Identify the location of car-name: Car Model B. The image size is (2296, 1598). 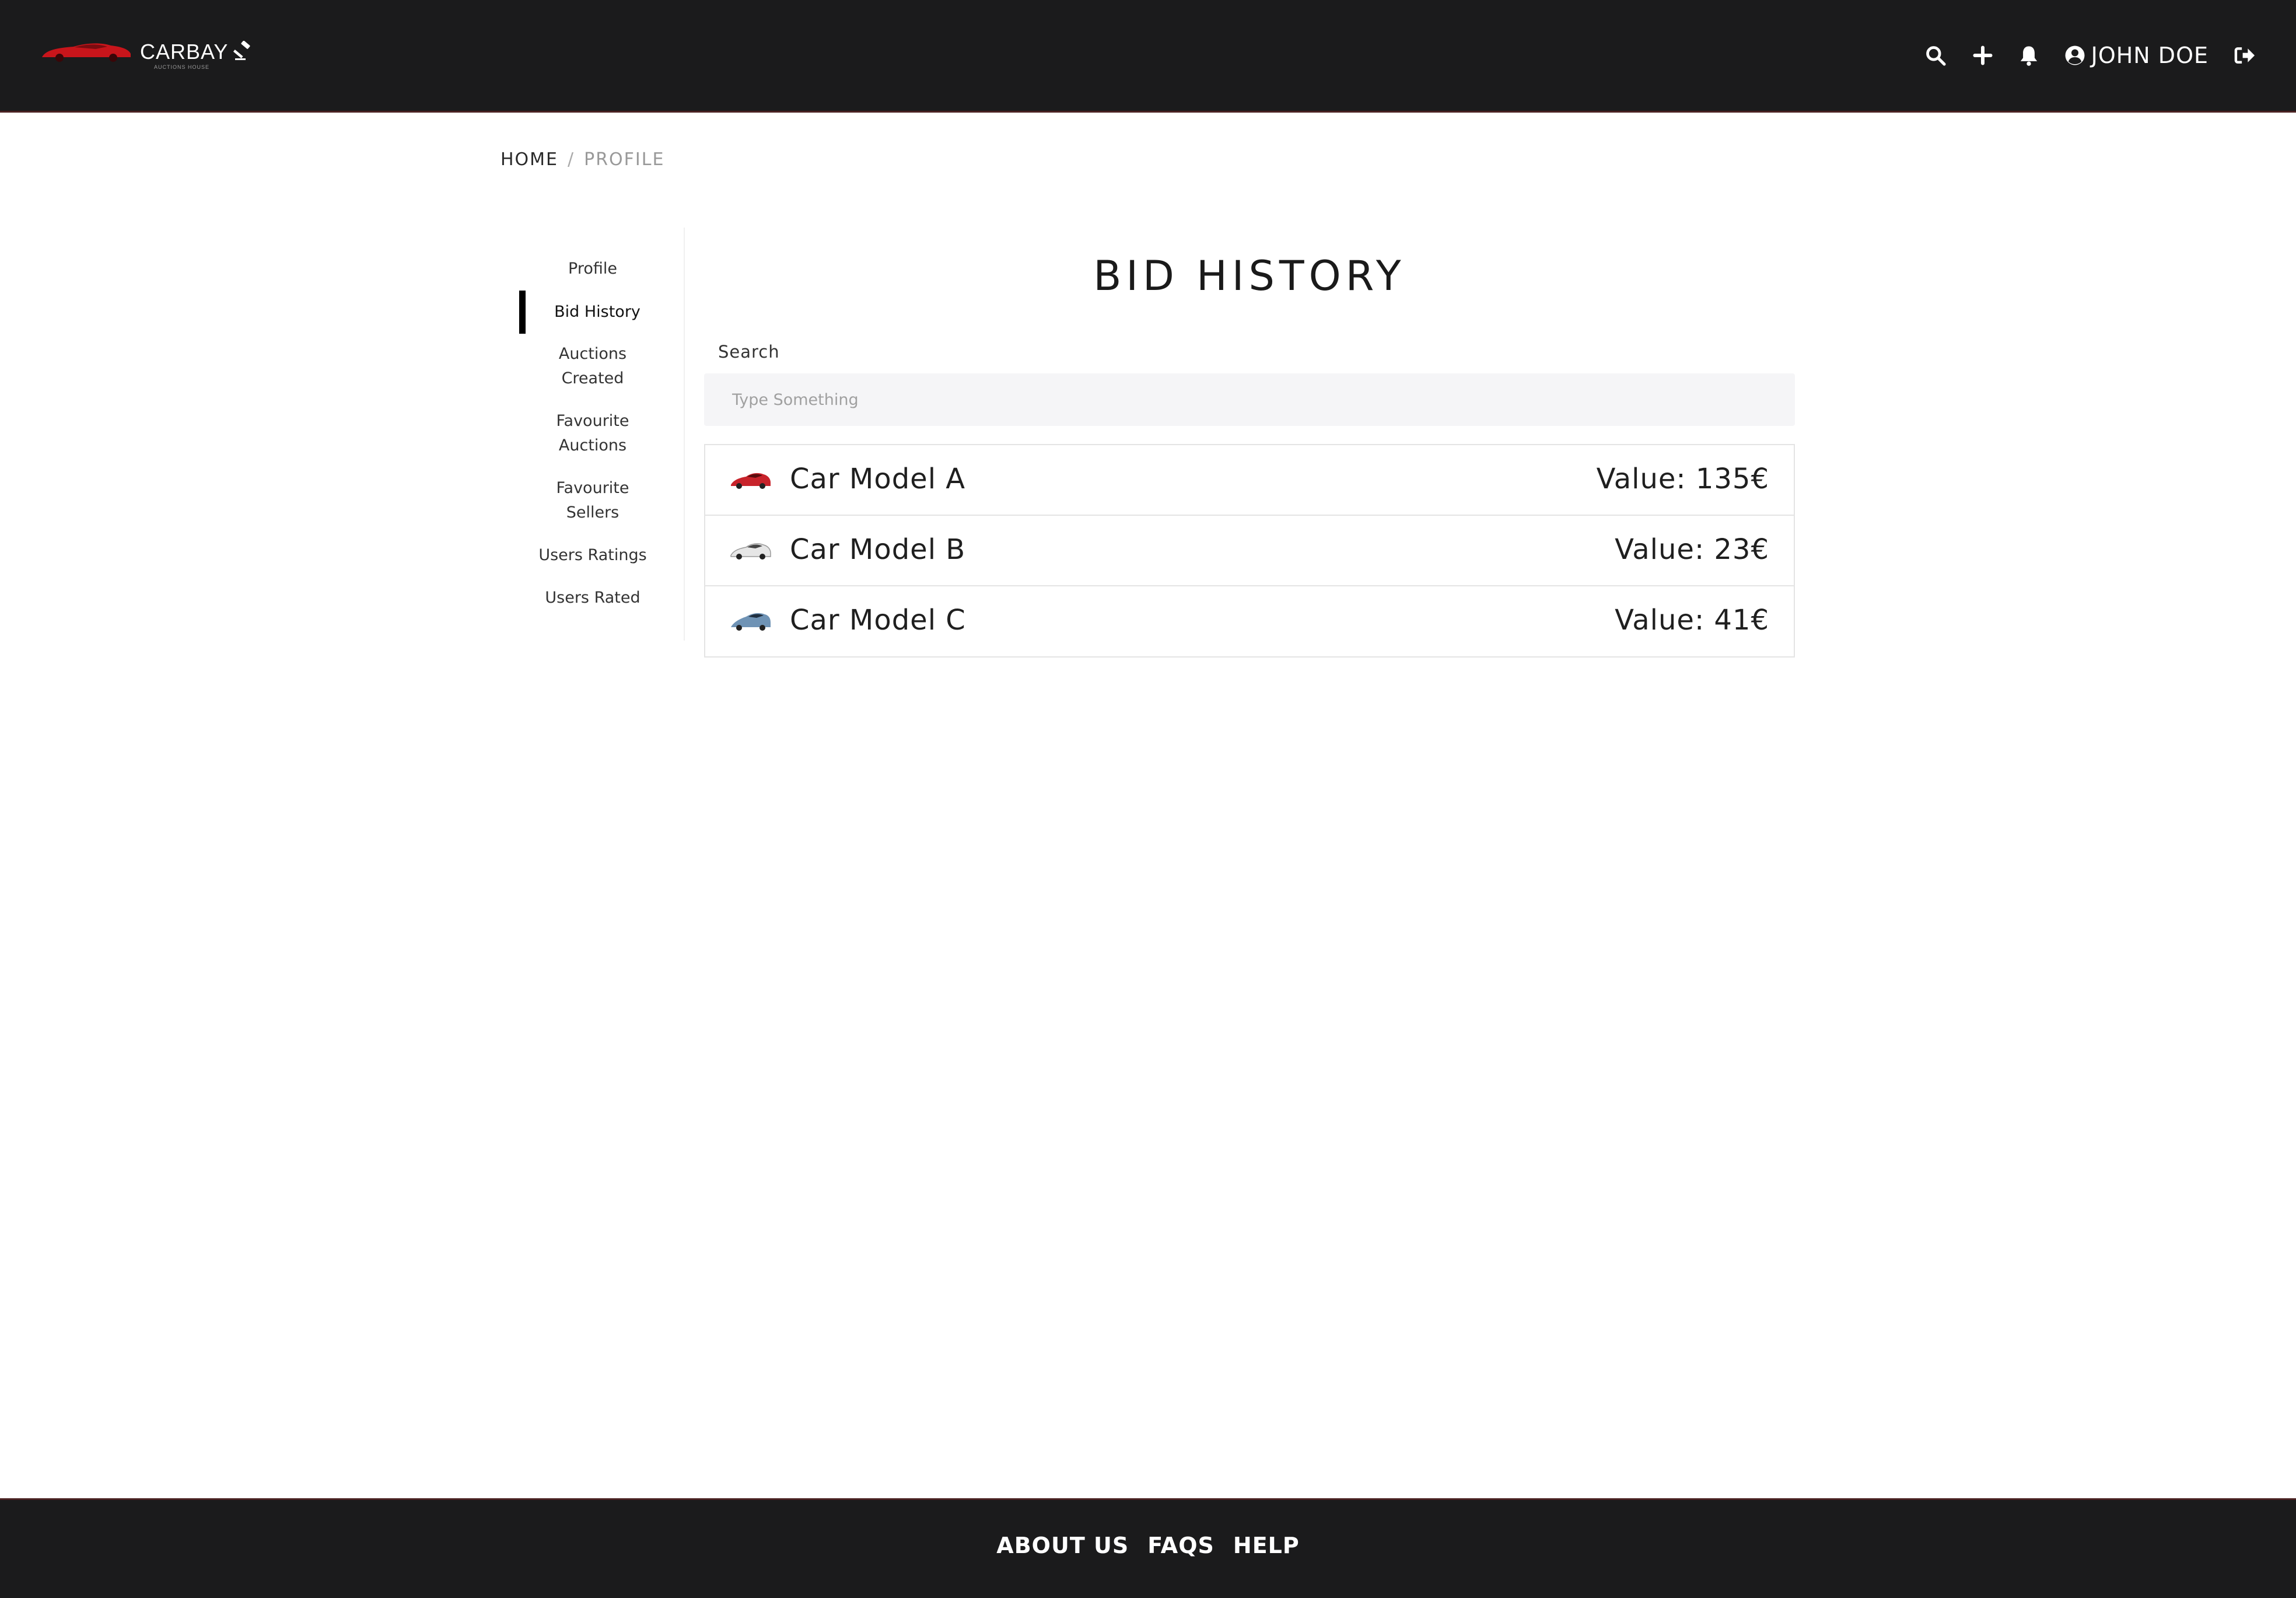
(878, 549).